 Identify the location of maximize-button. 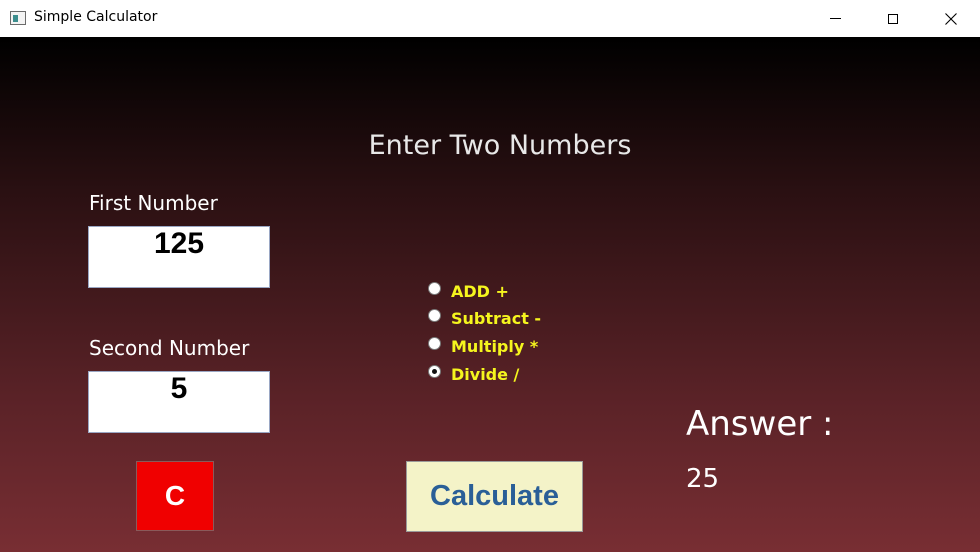
(893, 18).